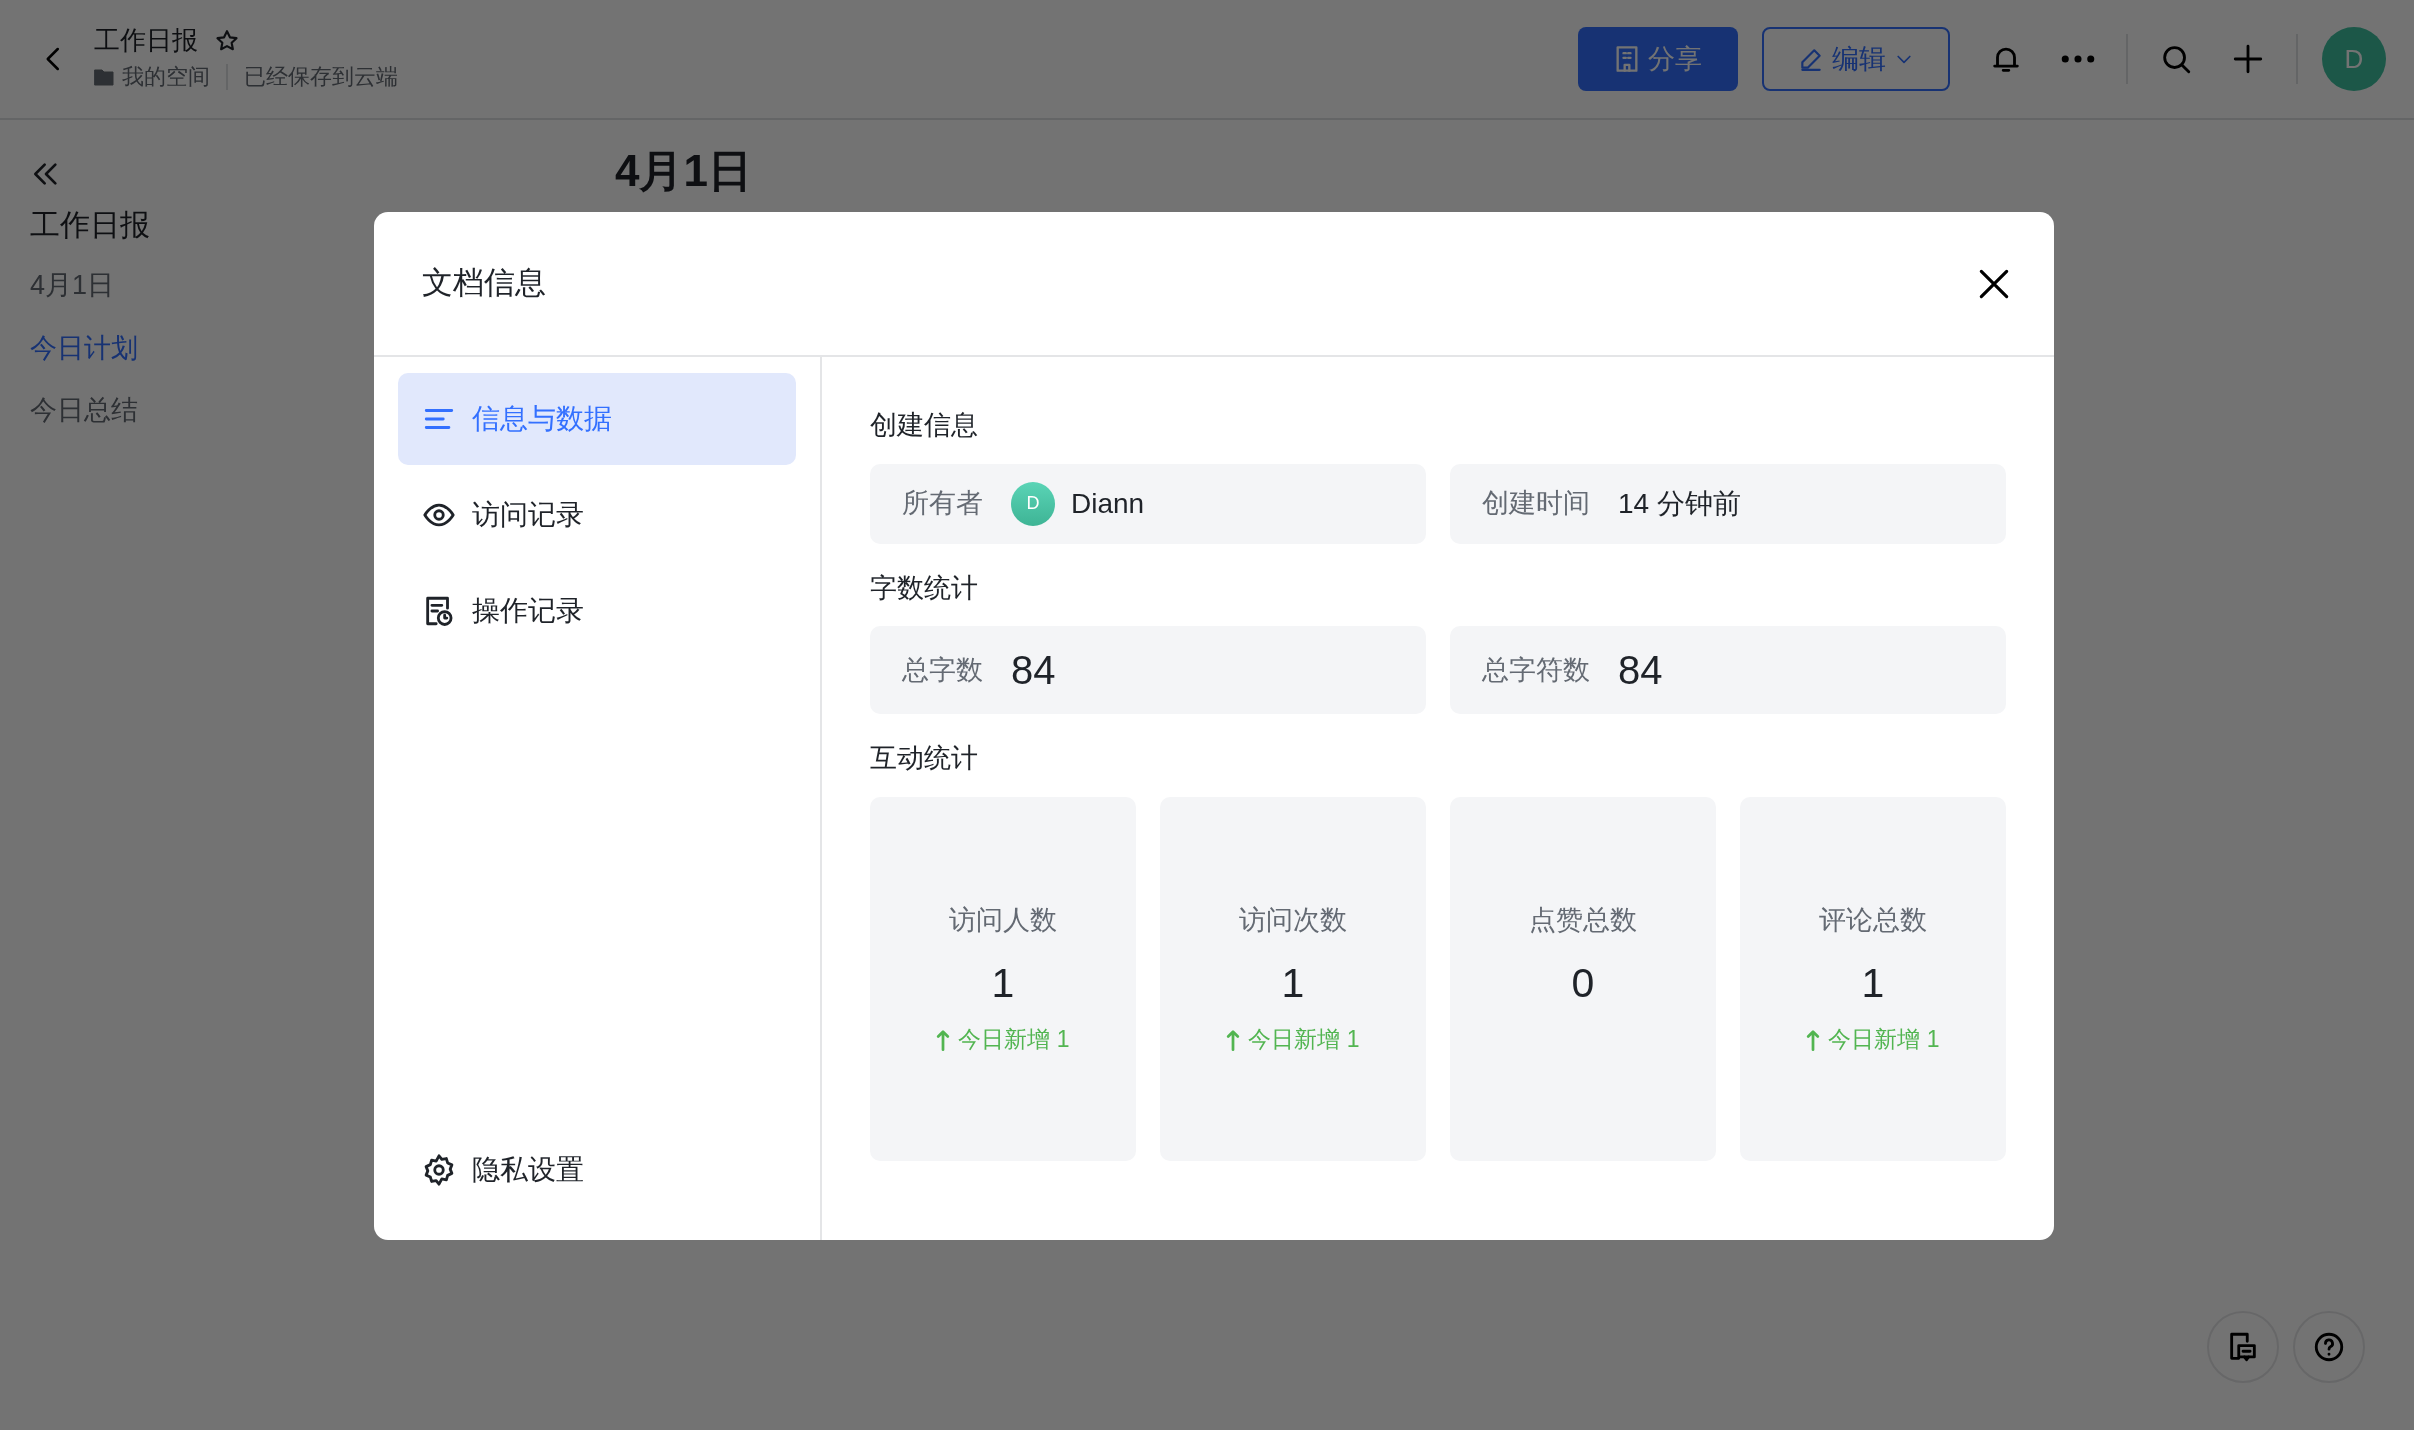  What do you see at coordinates (924, 588) in the screenshot?
I see `section-heading: 字数统计` at bounding box center [924, 588].